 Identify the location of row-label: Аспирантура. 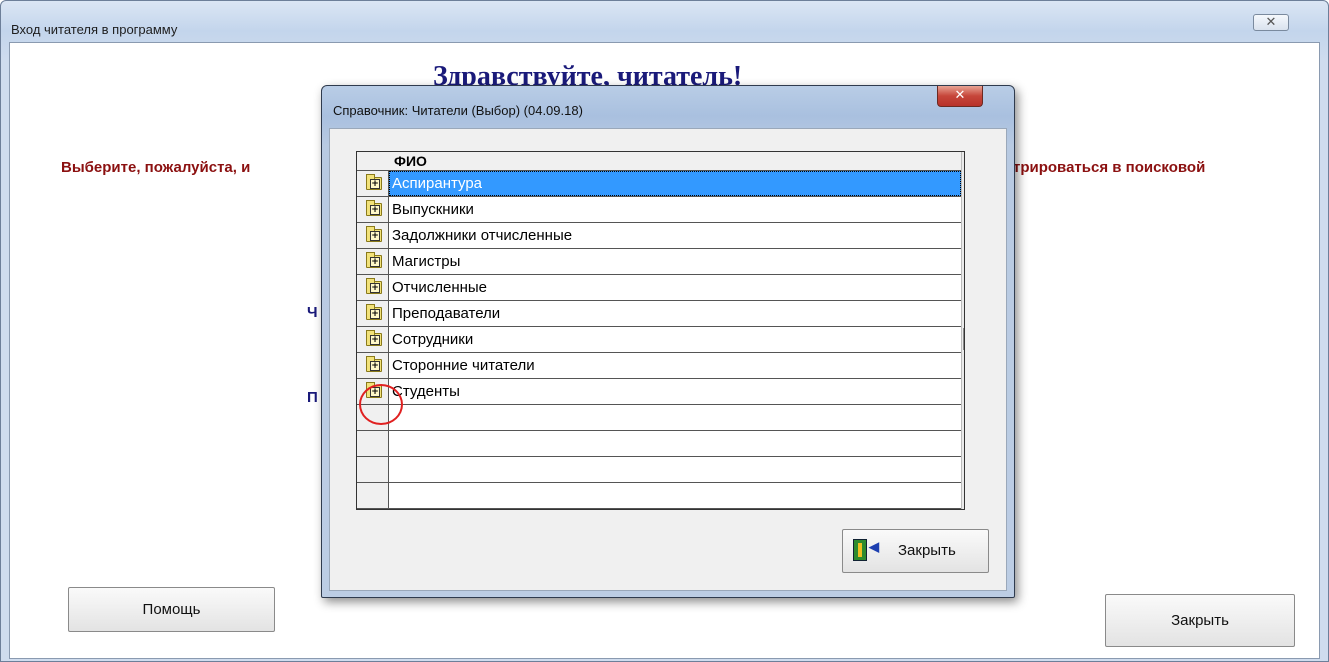
(675, 183).